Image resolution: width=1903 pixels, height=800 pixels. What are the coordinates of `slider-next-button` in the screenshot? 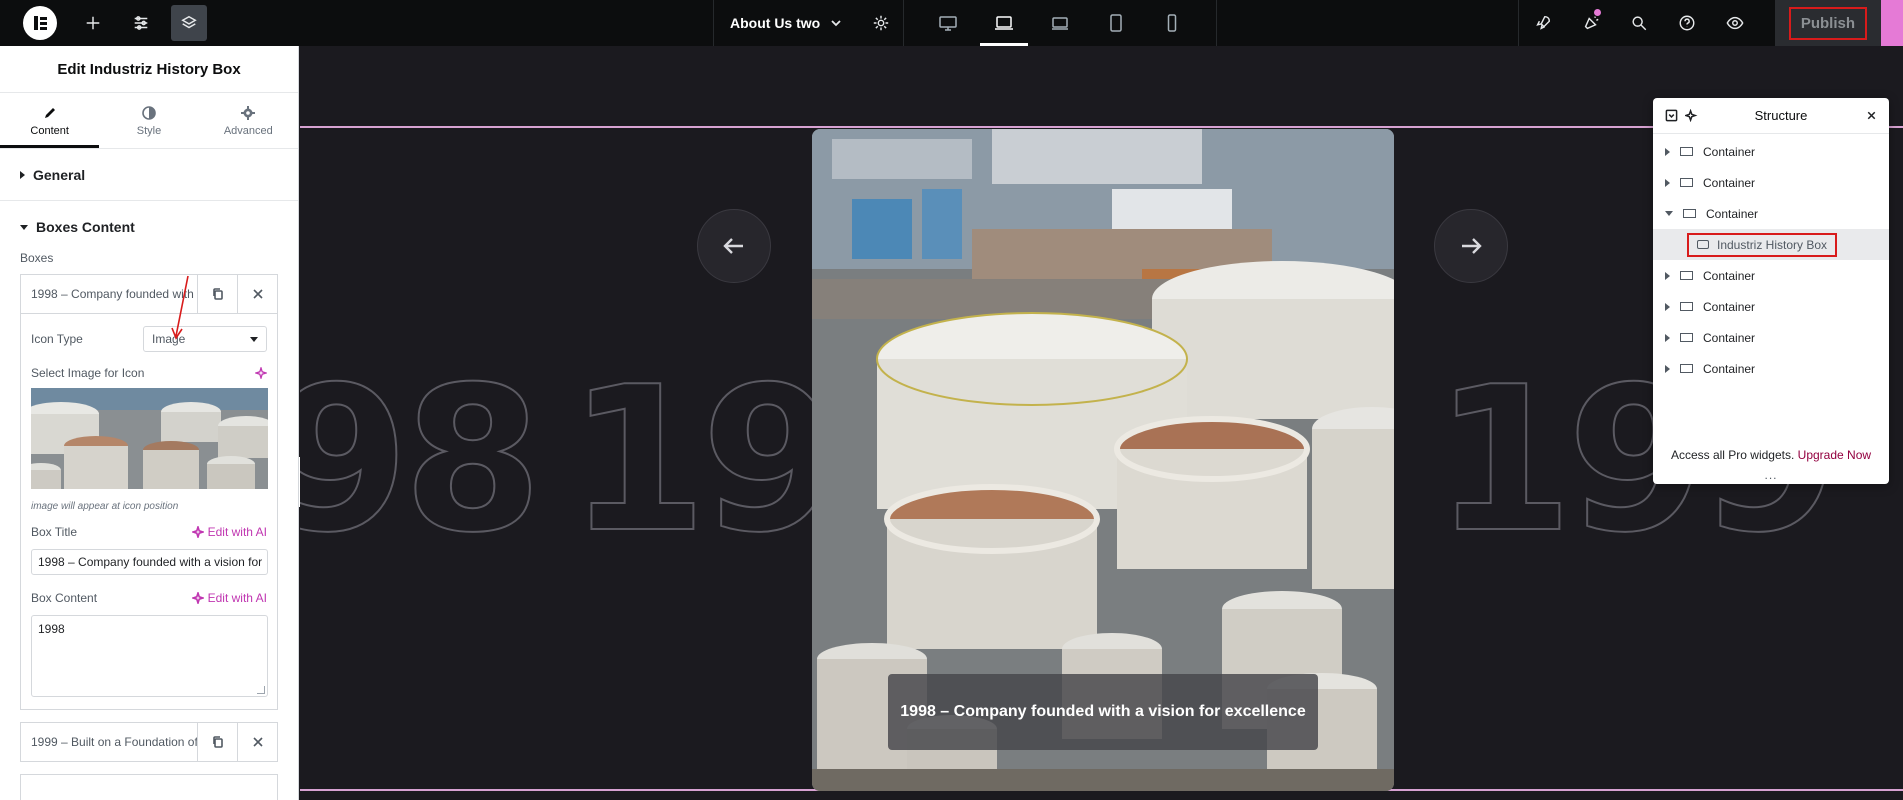 It's located at (1471, 246).